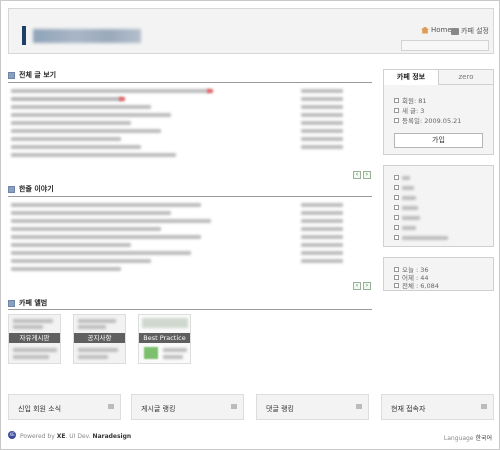  Describe the element at coordinates (416, 285) in the screenshot. I see `visits-total: 전체 : 6,084` at that location.